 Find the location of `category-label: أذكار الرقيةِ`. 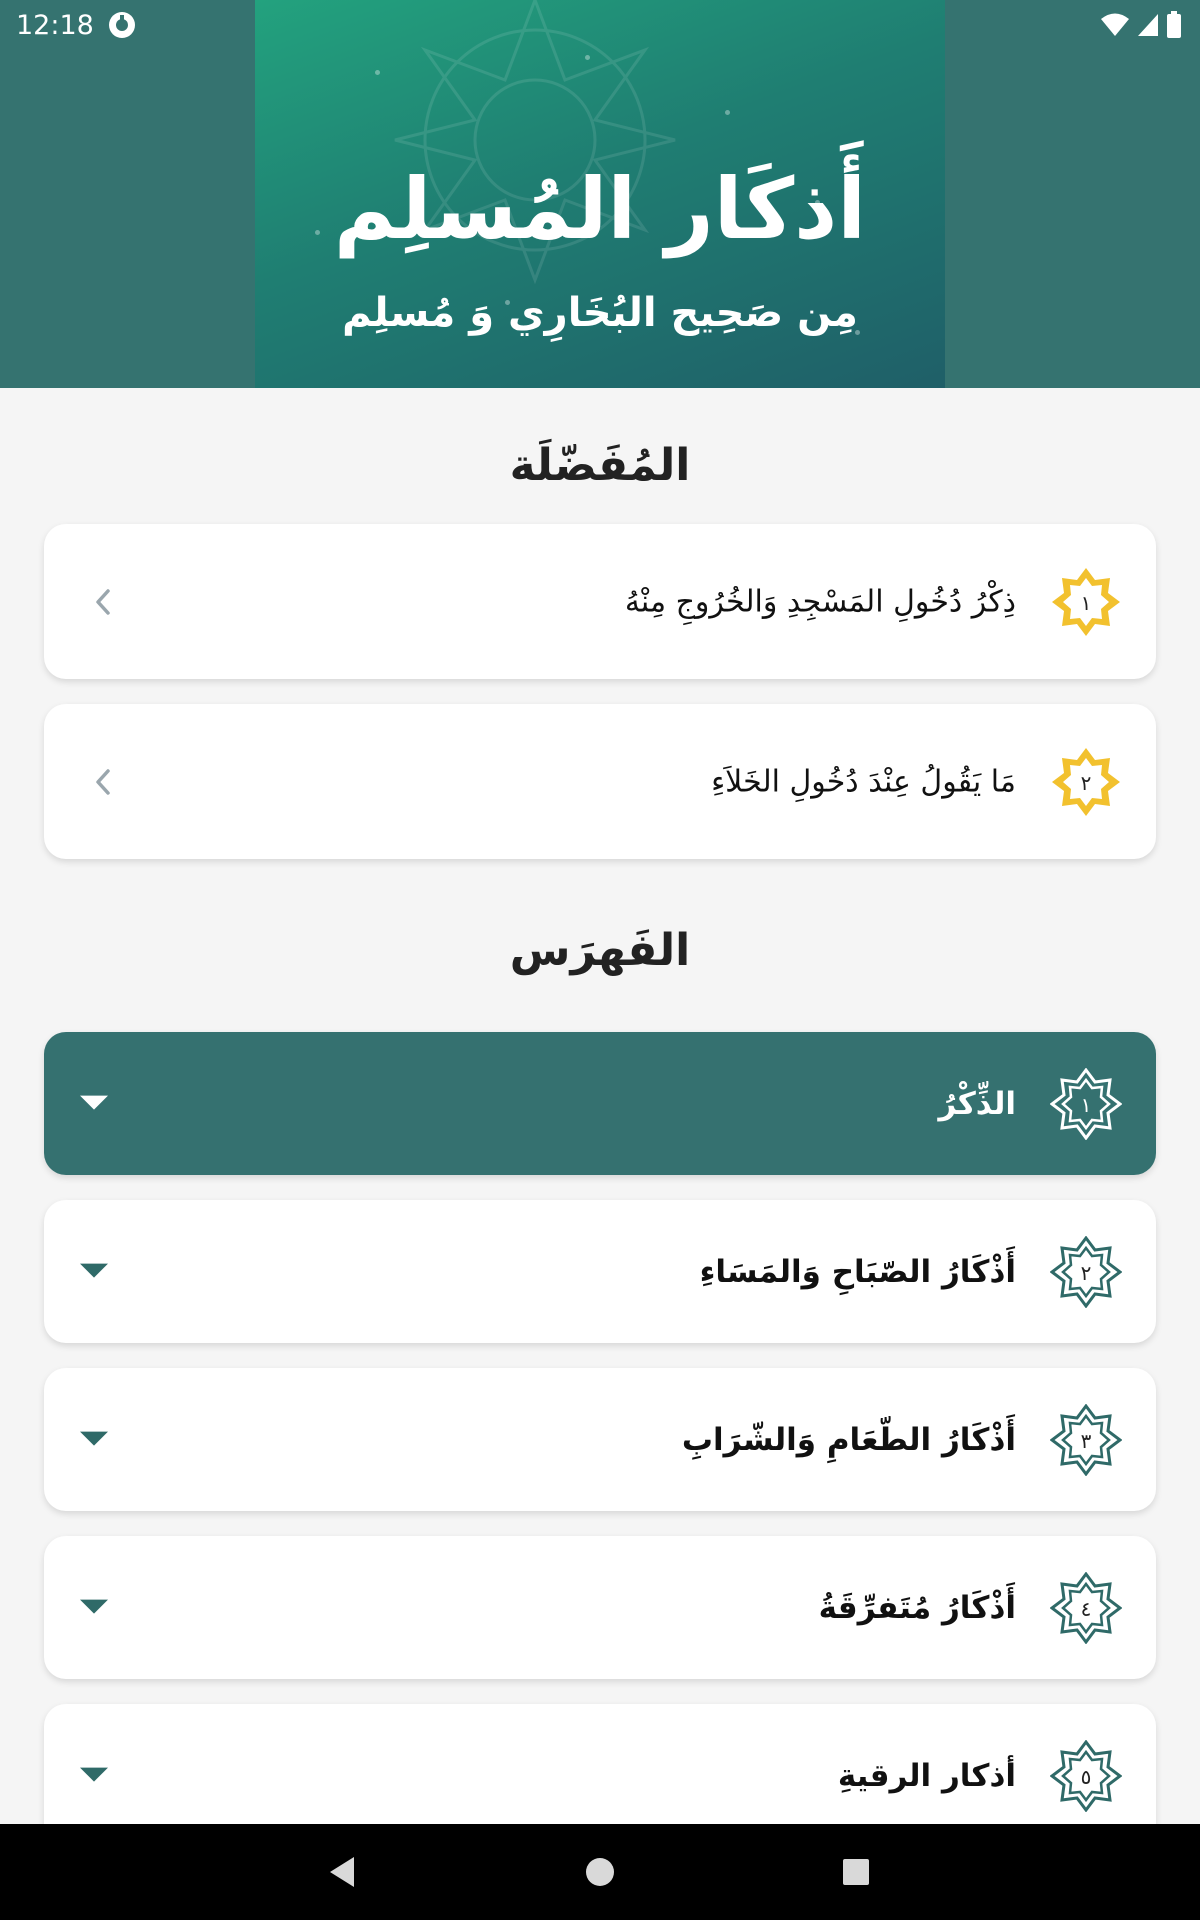

category-label: أذكار الرقيةِ is located at coordinates (926, 1775).